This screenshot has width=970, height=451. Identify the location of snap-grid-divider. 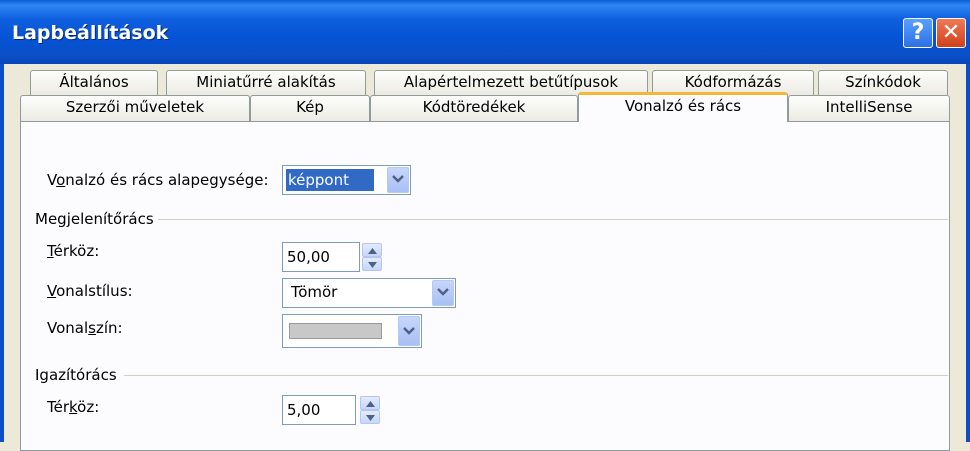
(536, 375).